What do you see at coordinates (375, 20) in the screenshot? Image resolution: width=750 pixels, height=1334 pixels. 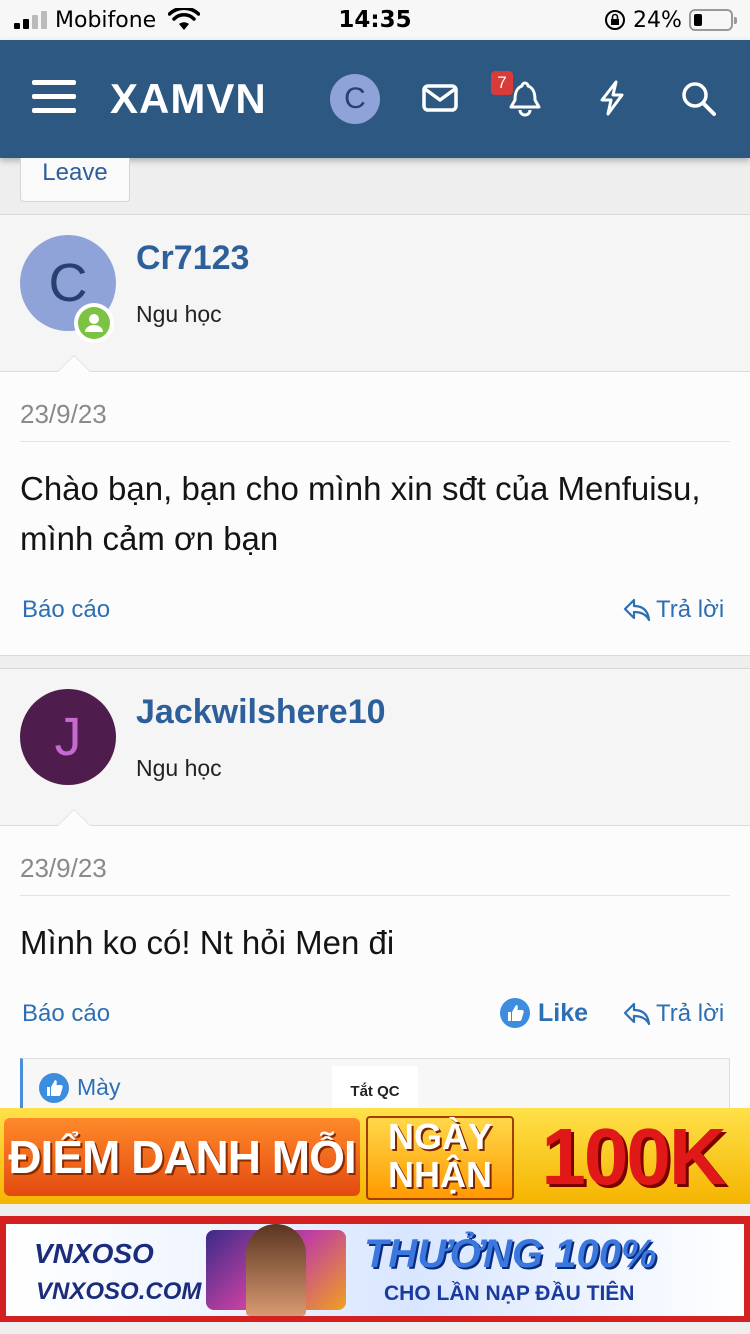 I see `status-bar: Mobifone 14:35 24%` at bounding box center [375, 20].